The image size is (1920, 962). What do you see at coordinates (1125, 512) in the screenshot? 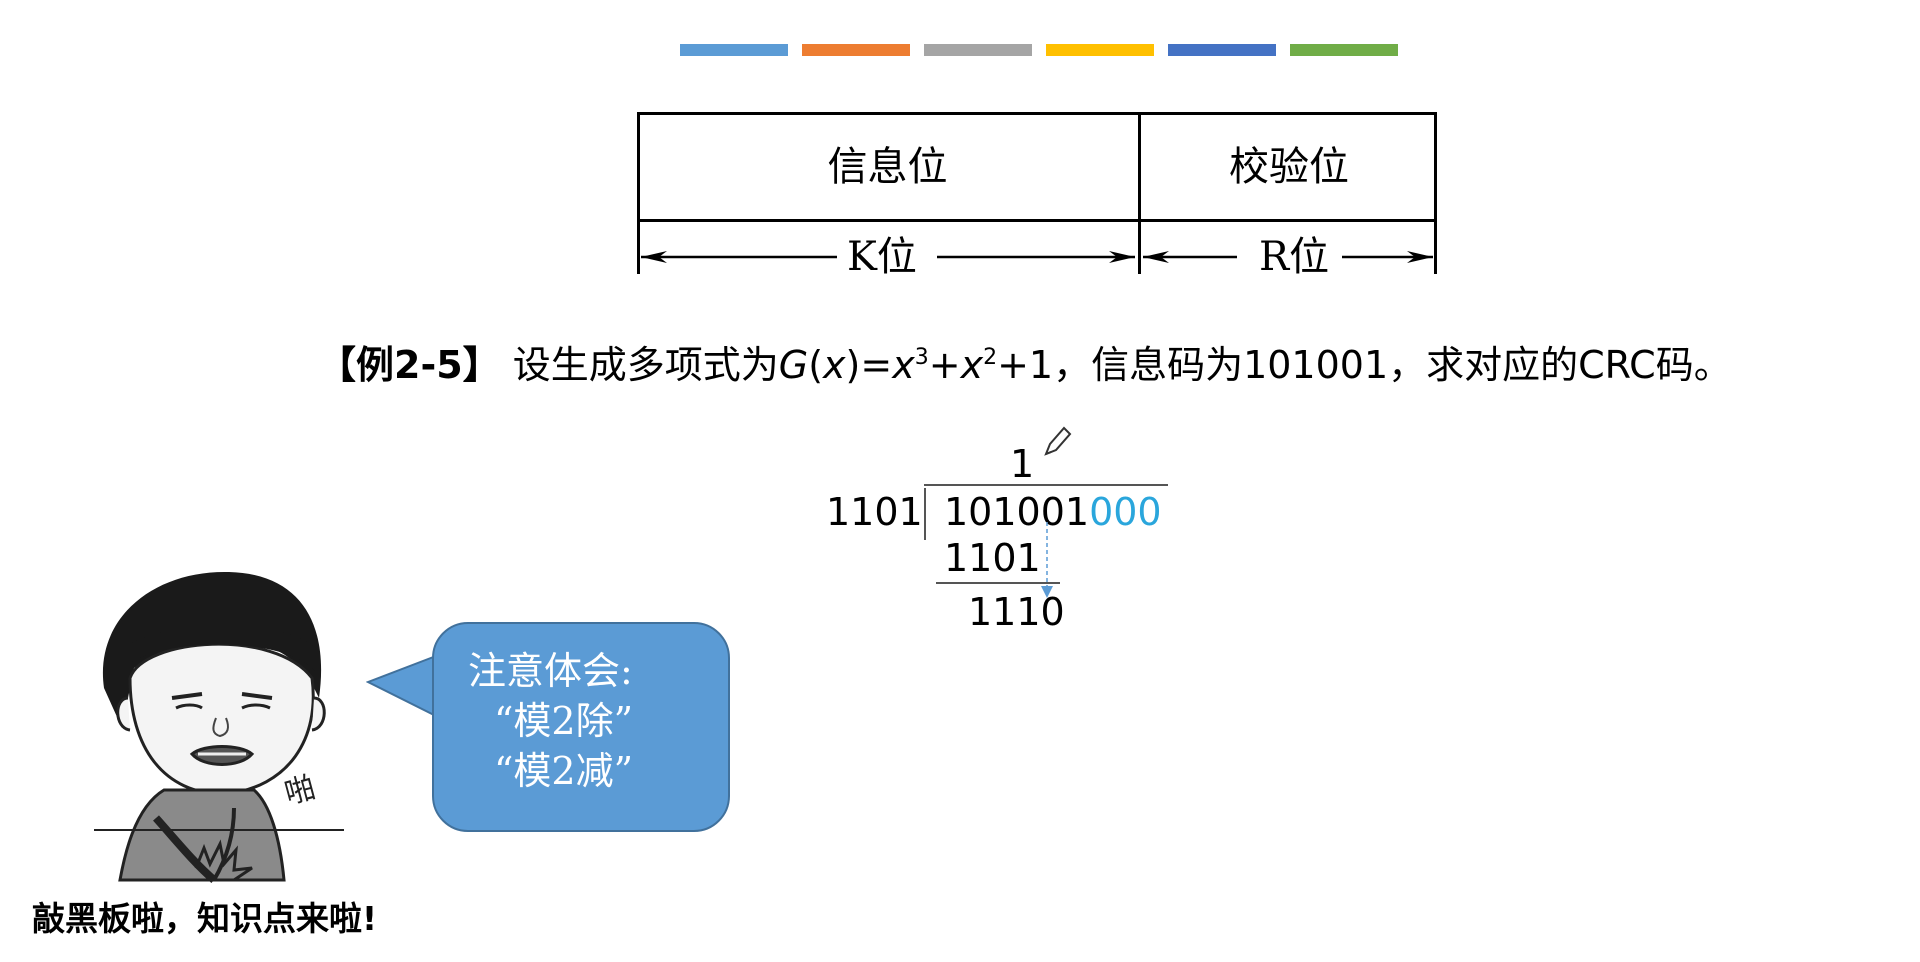
I see `dividend-padding-zeros: 000` at bounding box center [1125, 512].